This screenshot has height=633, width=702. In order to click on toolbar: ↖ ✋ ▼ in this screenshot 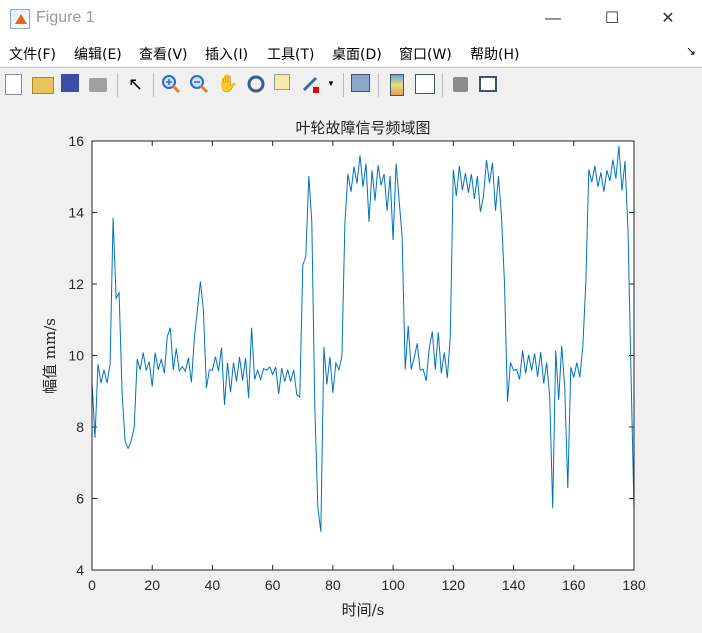, I will do `click(351, 84)`.